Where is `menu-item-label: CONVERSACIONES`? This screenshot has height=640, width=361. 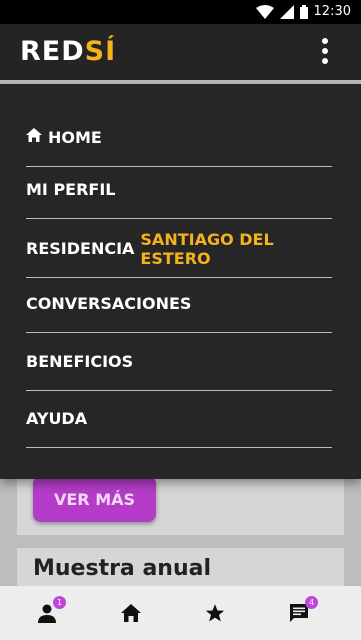
menu-item-label: CONVERSACIONES is located at coordinates (109, 303).